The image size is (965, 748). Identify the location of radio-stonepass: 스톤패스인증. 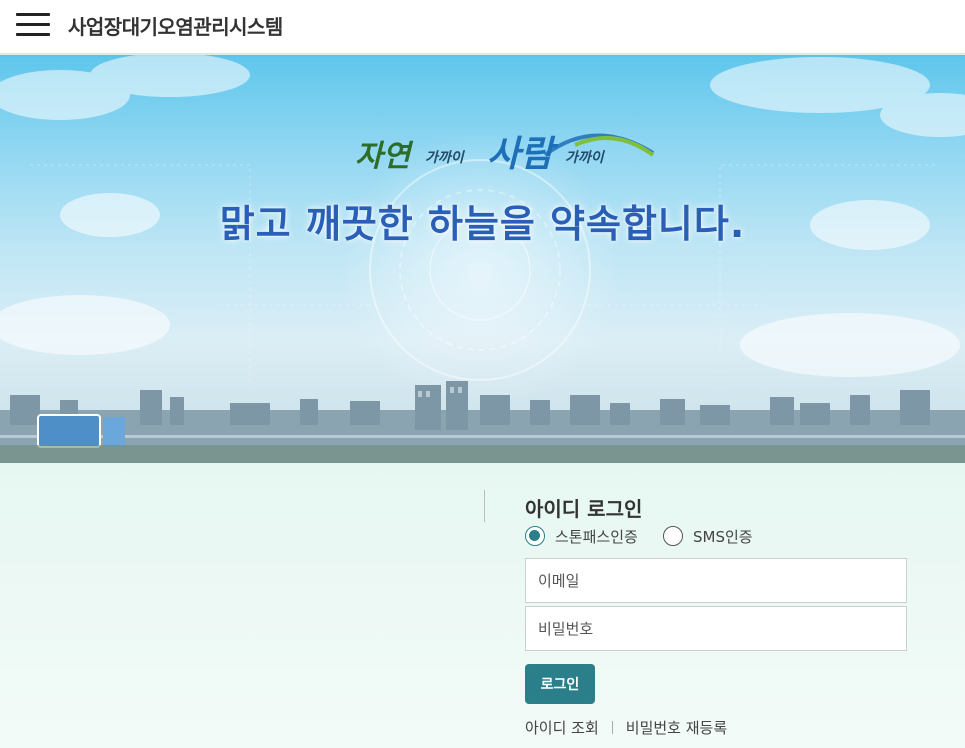
(581, 536).